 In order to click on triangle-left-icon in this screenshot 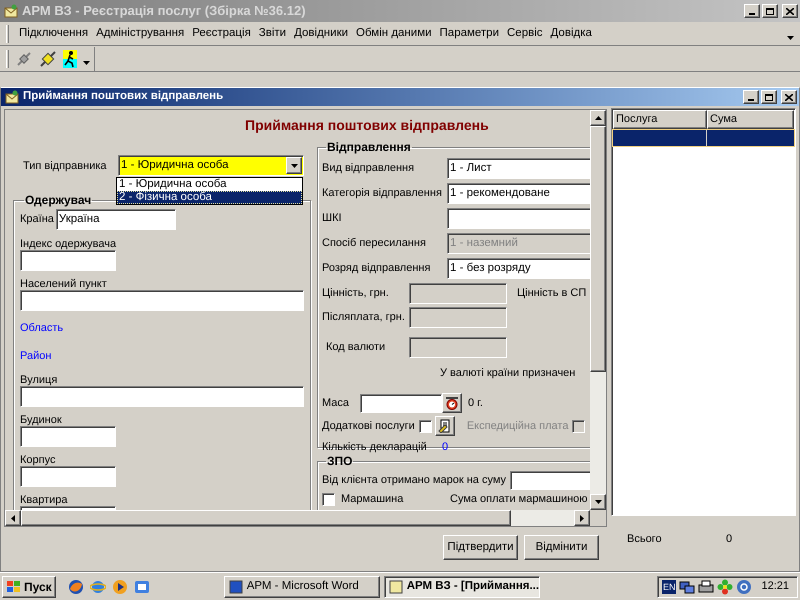, I will do `click(13, 518)`.